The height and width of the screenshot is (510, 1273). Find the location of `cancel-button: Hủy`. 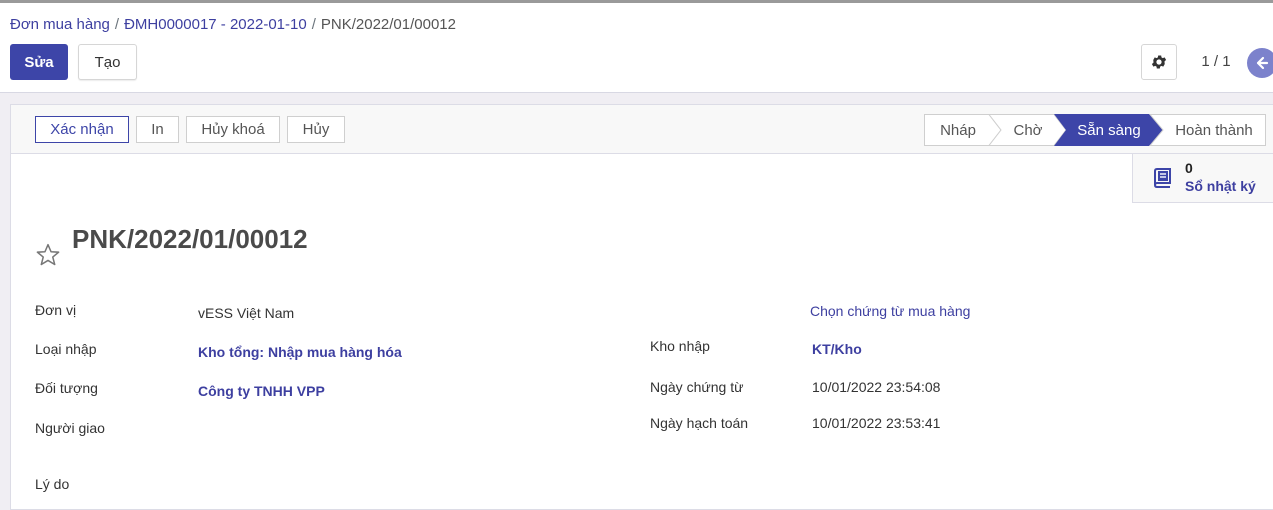

cancel-button: Hủy is located at coordinates (316, 129).